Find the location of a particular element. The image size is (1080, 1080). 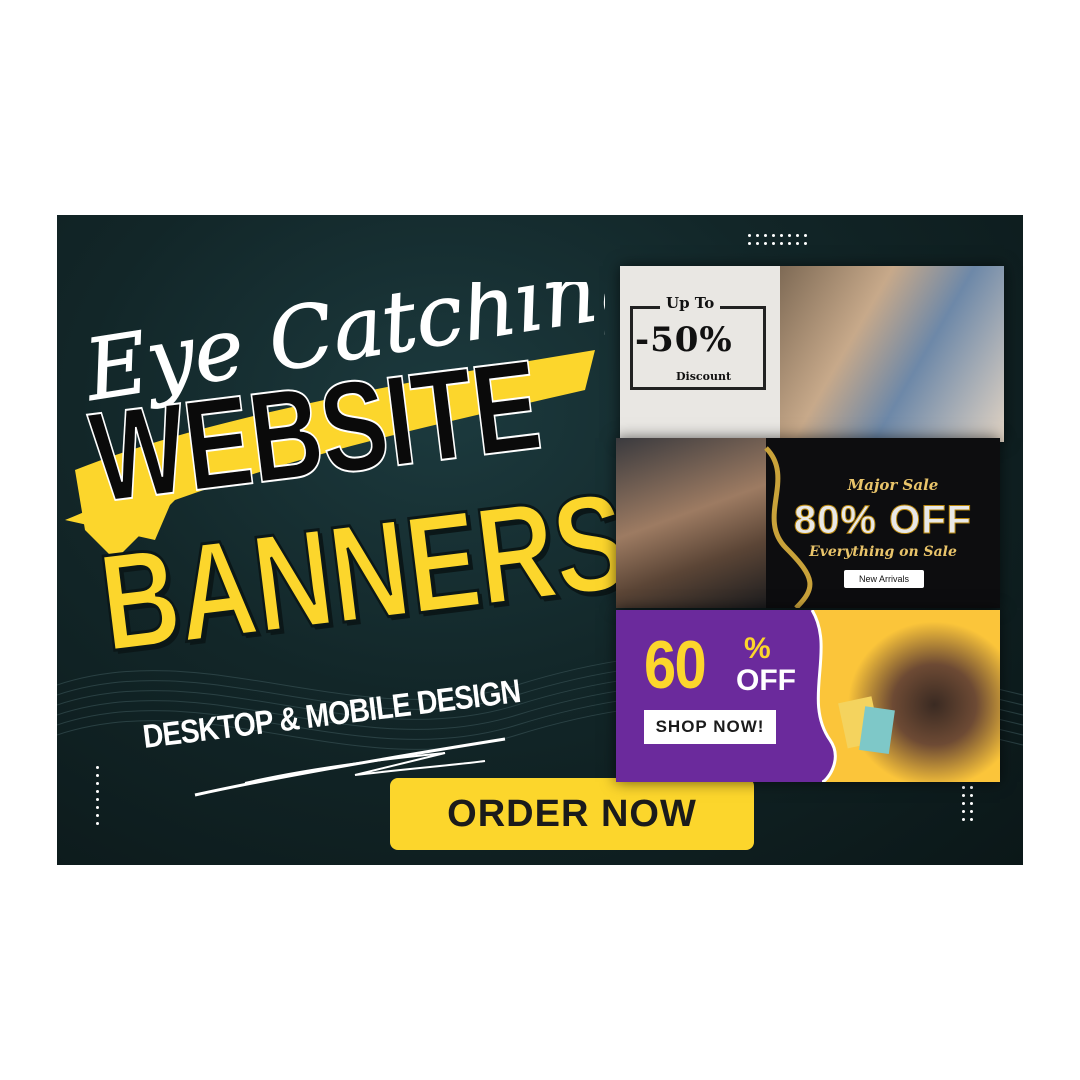

two-women-photo is located at coordinates (691, 523).